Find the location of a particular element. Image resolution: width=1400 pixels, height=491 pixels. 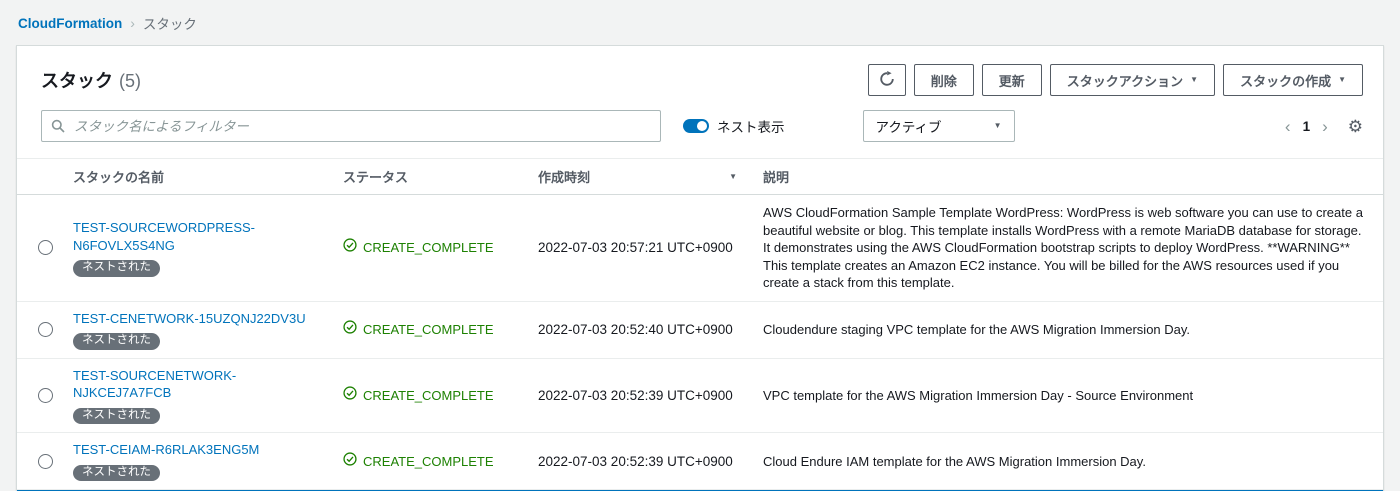

prev-page-button: ‹ is located at coordinates (1288, 126).